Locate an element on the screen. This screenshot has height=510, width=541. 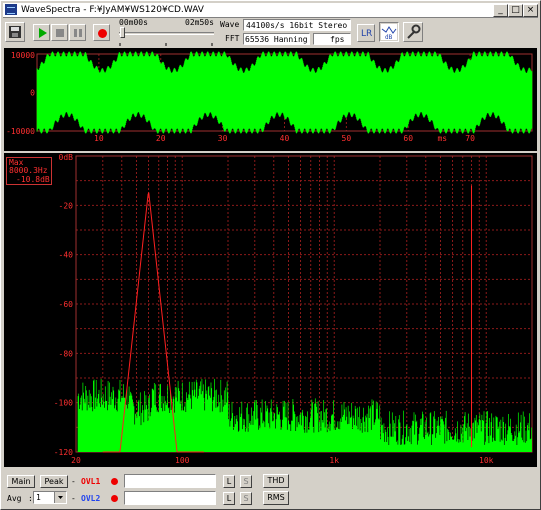
wave-x-label: 70 is located at coordinates (470, 138).